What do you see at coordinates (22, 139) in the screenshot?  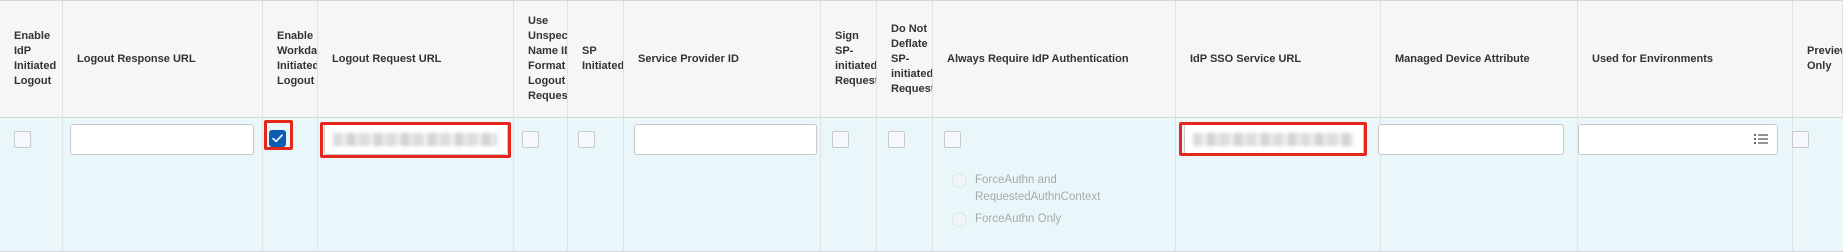 I see `enable-idp-initiated-logout-checkbox` at bounding box center [22, 139].